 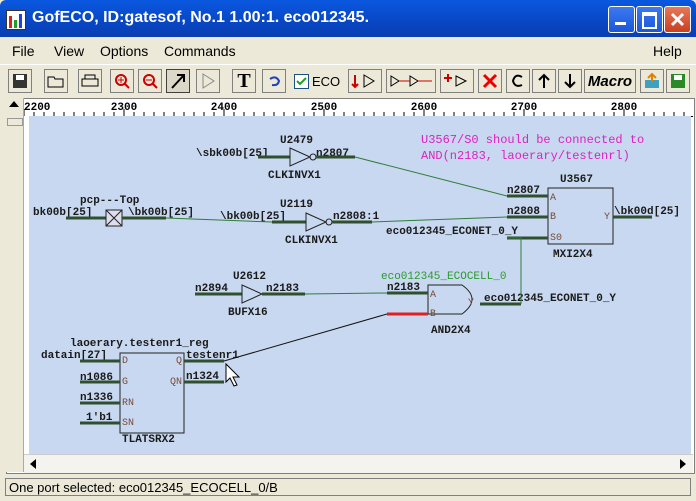 I want to click on redo-icon, so click(x=517, y=80).